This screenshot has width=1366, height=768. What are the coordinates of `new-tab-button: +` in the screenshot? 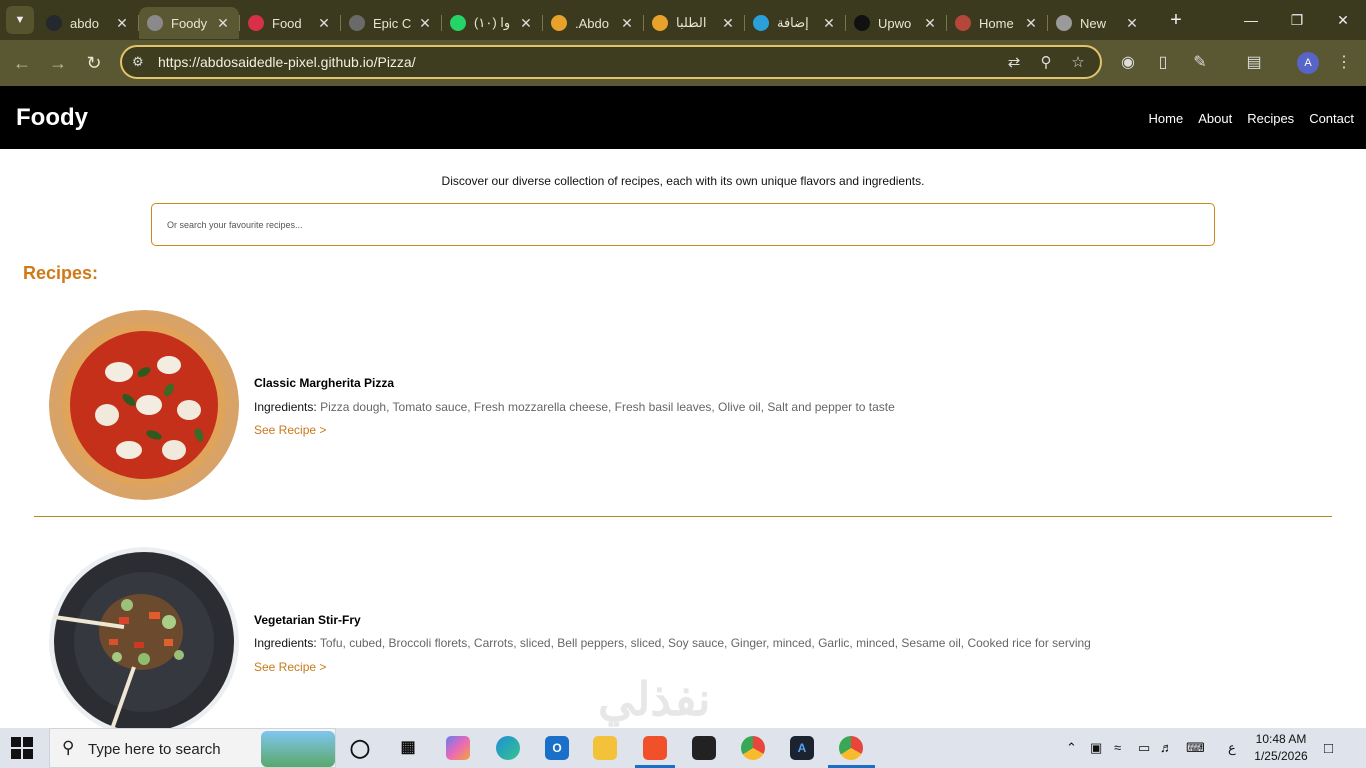 It's located at (1176, 20).